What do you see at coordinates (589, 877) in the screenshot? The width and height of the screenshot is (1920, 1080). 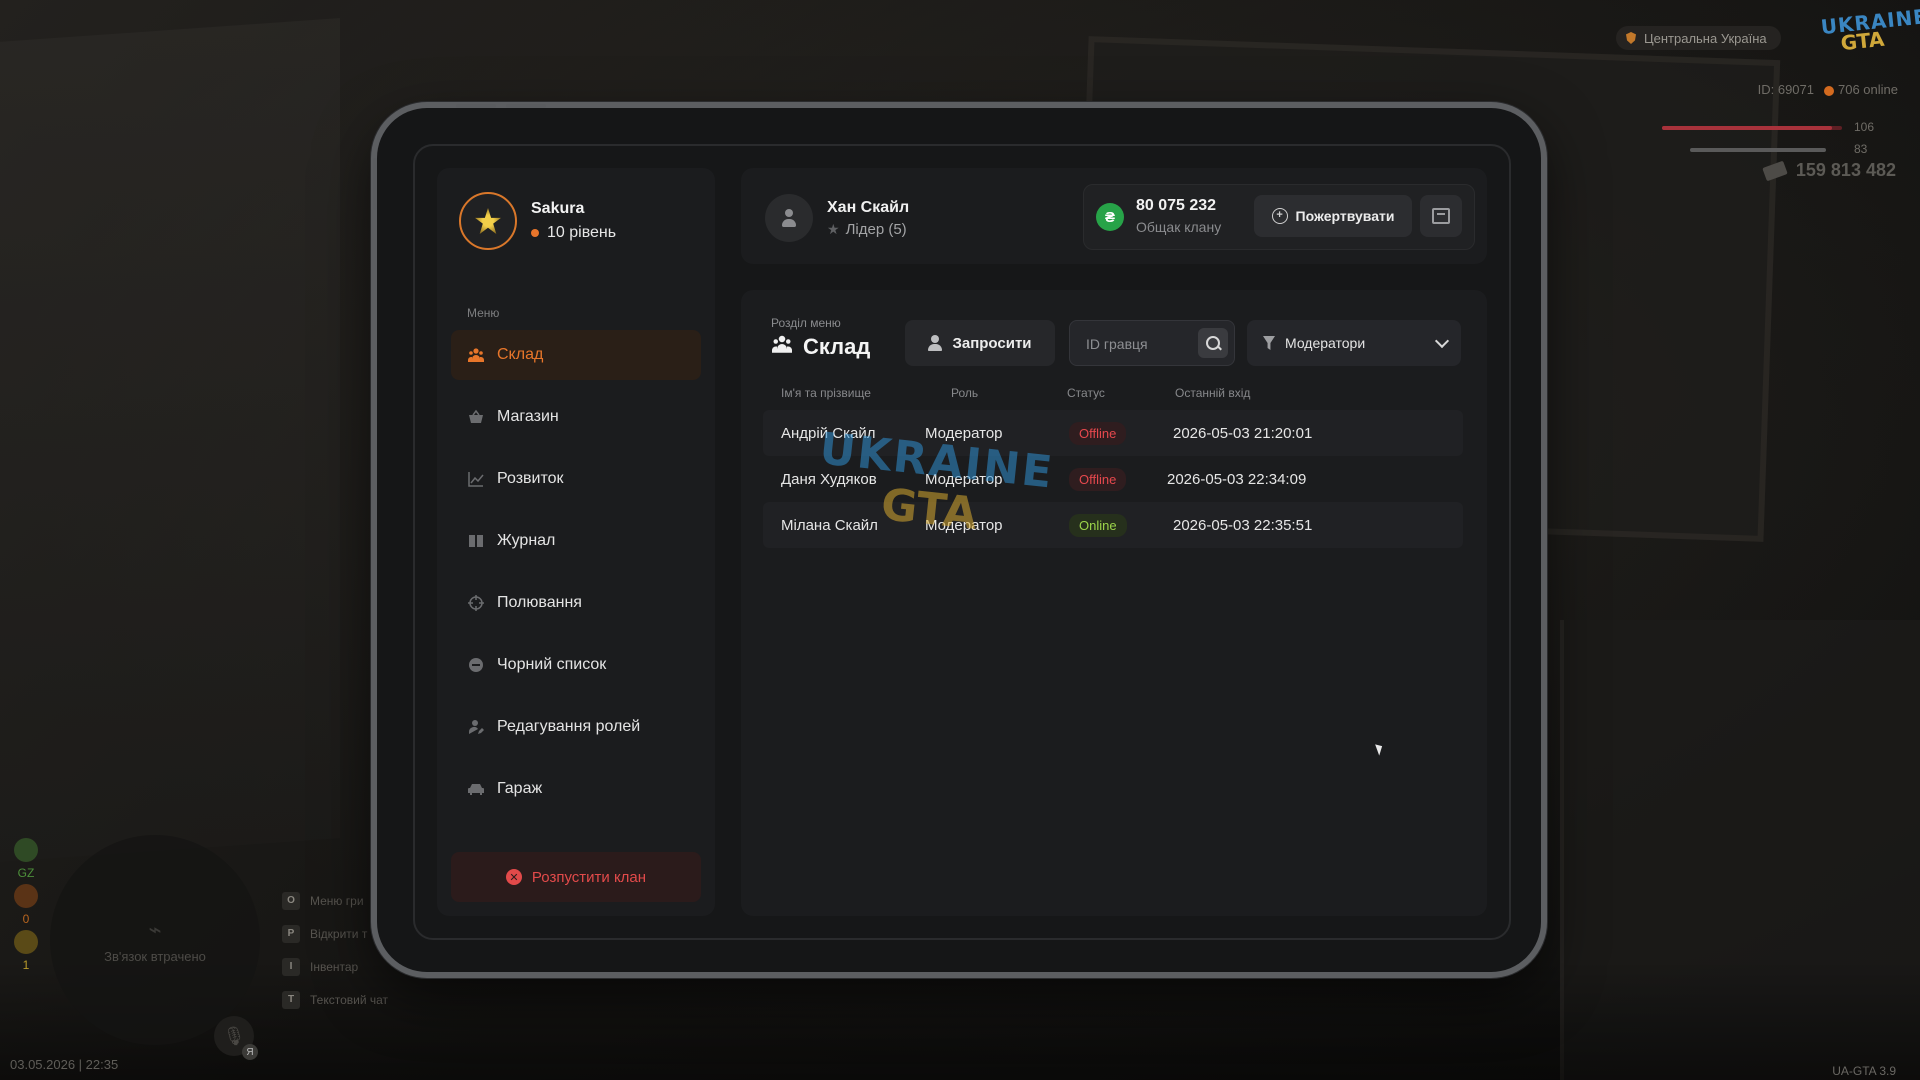 I see `disband-clan-label: Розпустити клан` at bounding box center [589, 877].